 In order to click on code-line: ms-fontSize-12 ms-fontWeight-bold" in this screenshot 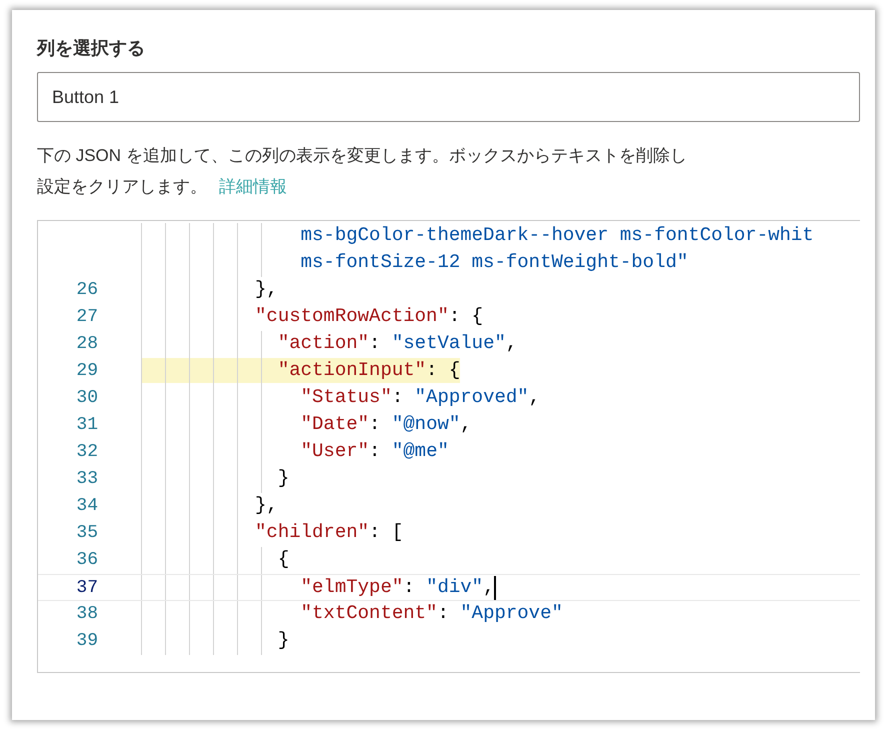, I will do `click(494, 262)`.